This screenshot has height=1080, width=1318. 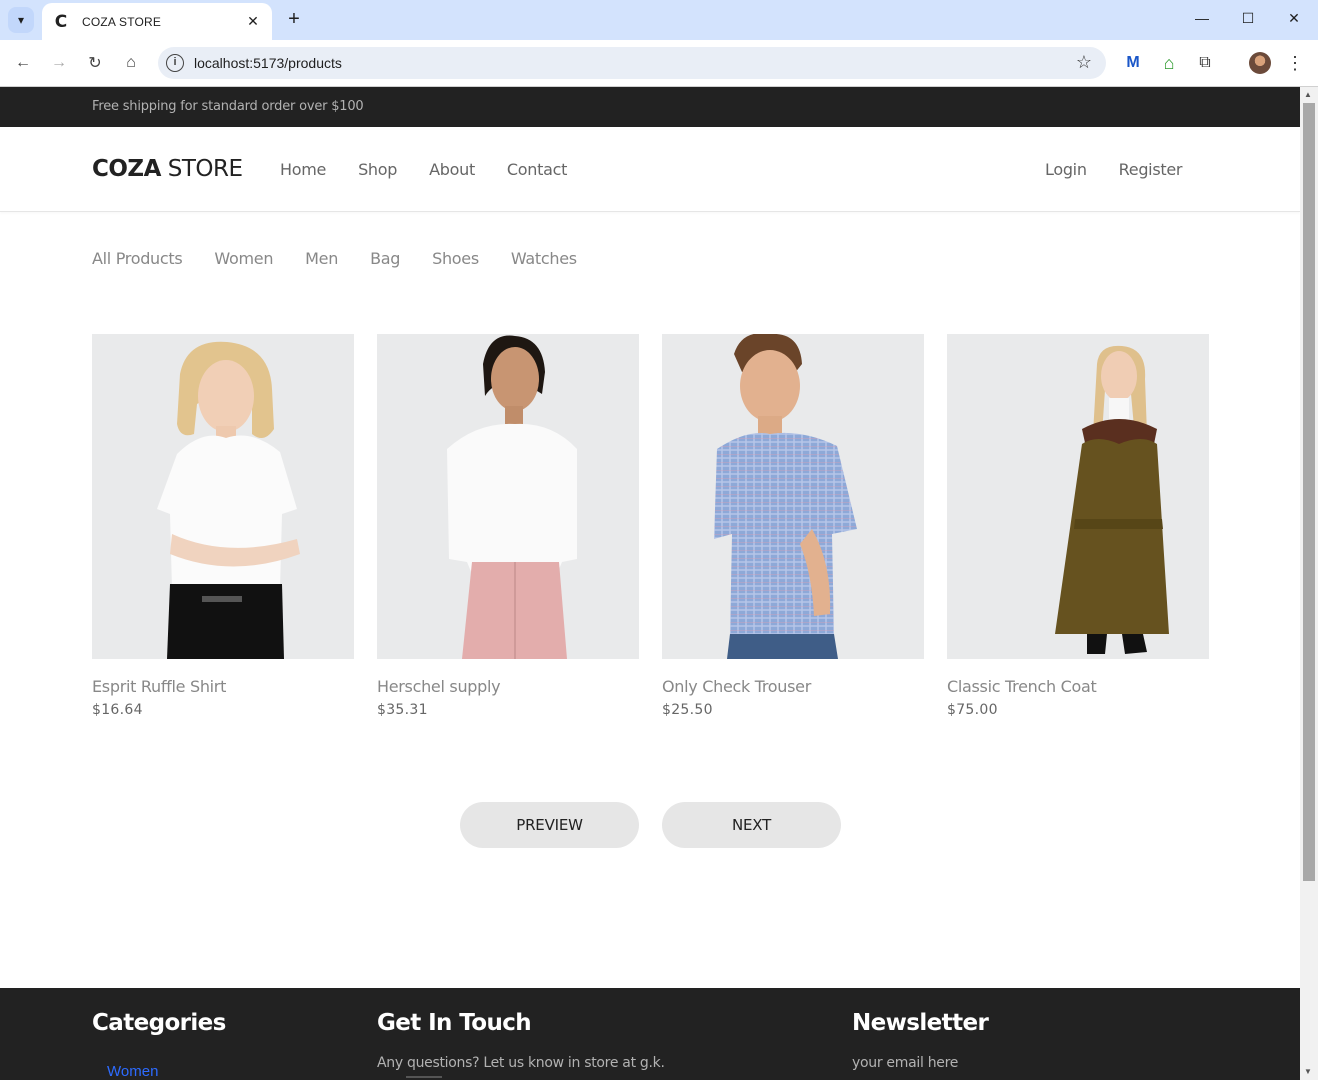 I want to click on close-tab-icon: ✕, so click(x=253, y=21).